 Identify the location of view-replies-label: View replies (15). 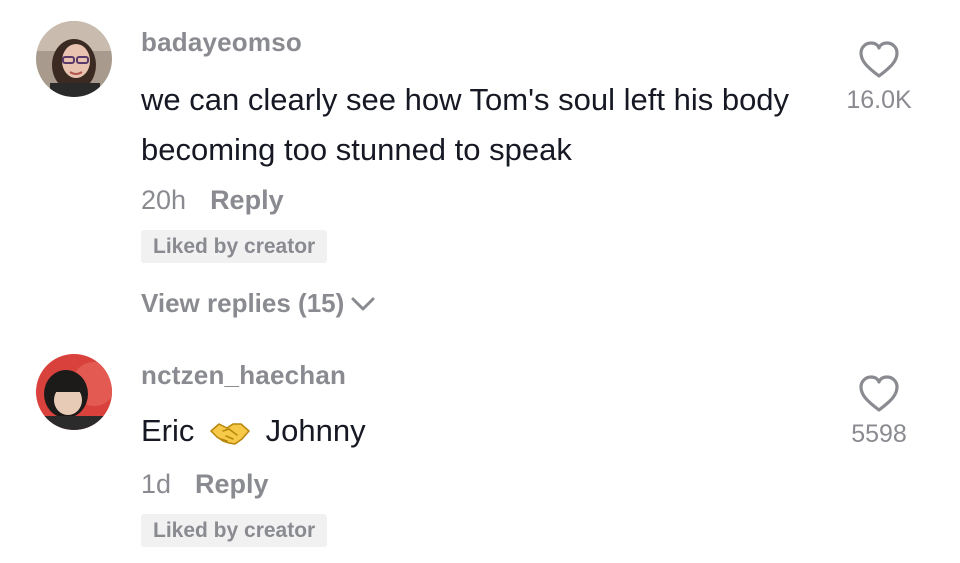
(243, 303).